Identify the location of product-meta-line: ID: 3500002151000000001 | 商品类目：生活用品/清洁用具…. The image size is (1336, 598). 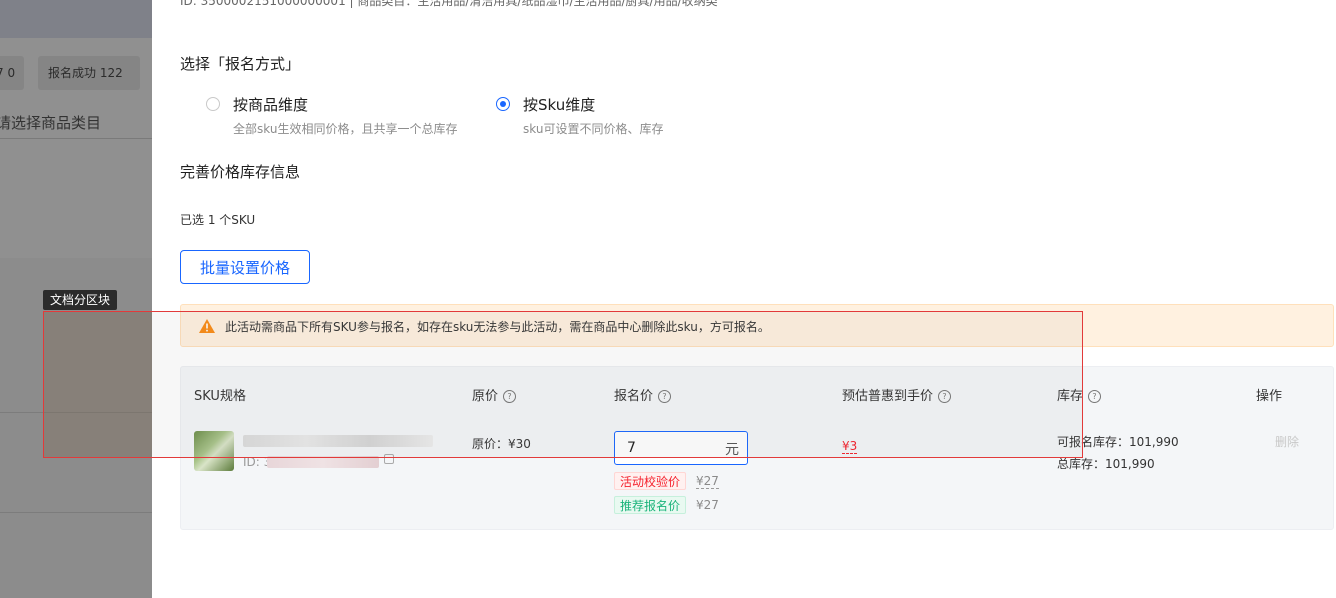
(449, 4).